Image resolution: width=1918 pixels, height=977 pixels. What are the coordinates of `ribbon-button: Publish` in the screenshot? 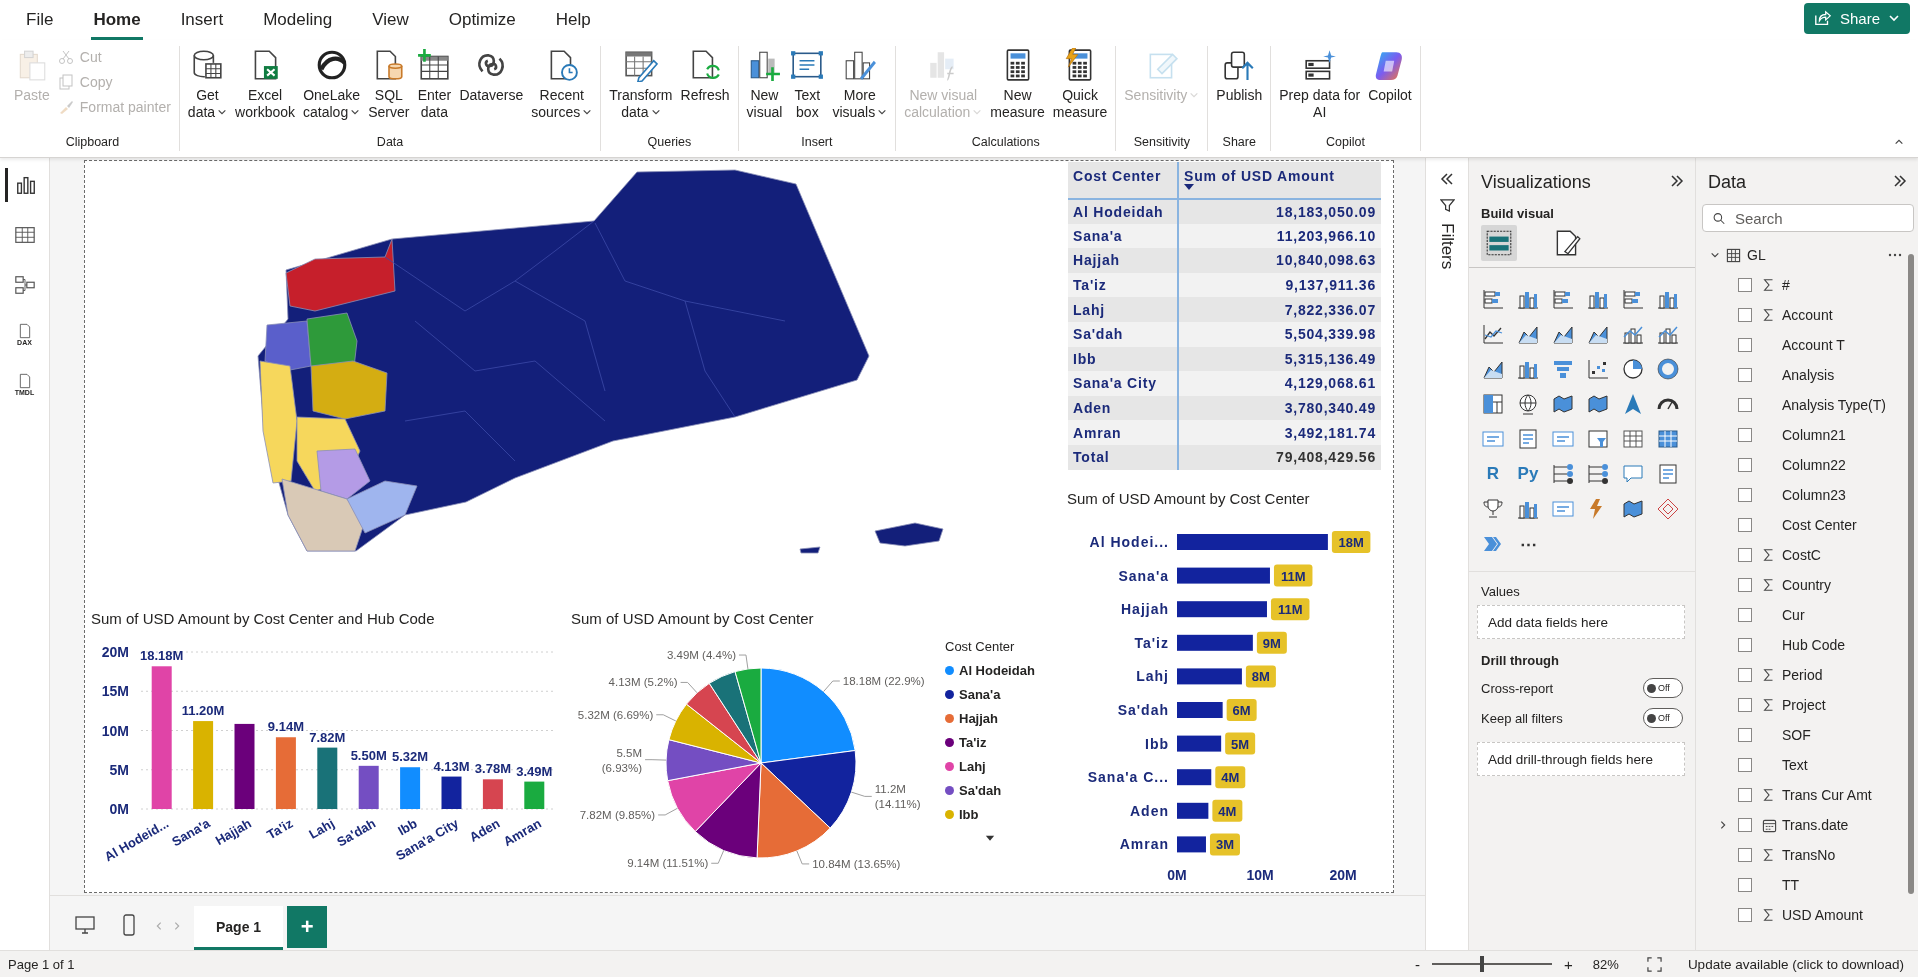 It's located at (1239, 76).